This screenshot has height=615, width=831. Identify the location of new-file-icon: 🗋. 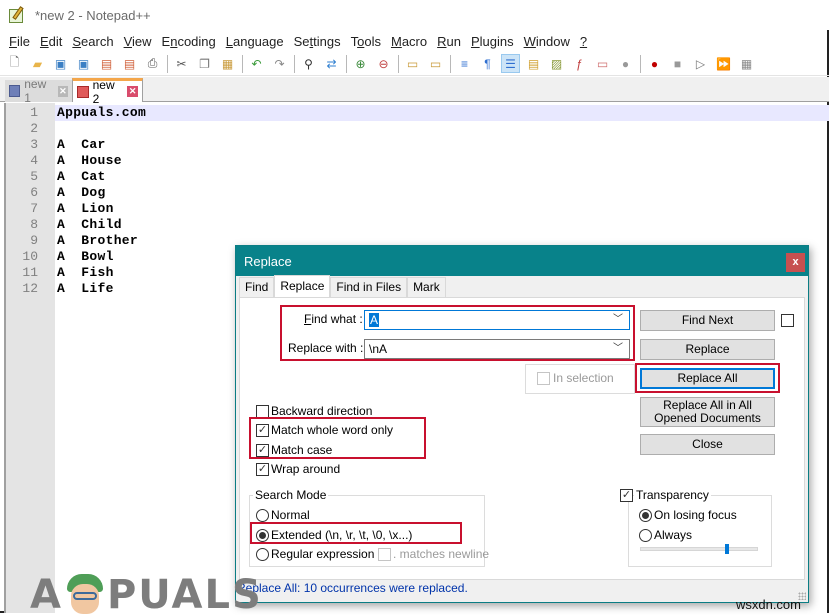
(14, 63).